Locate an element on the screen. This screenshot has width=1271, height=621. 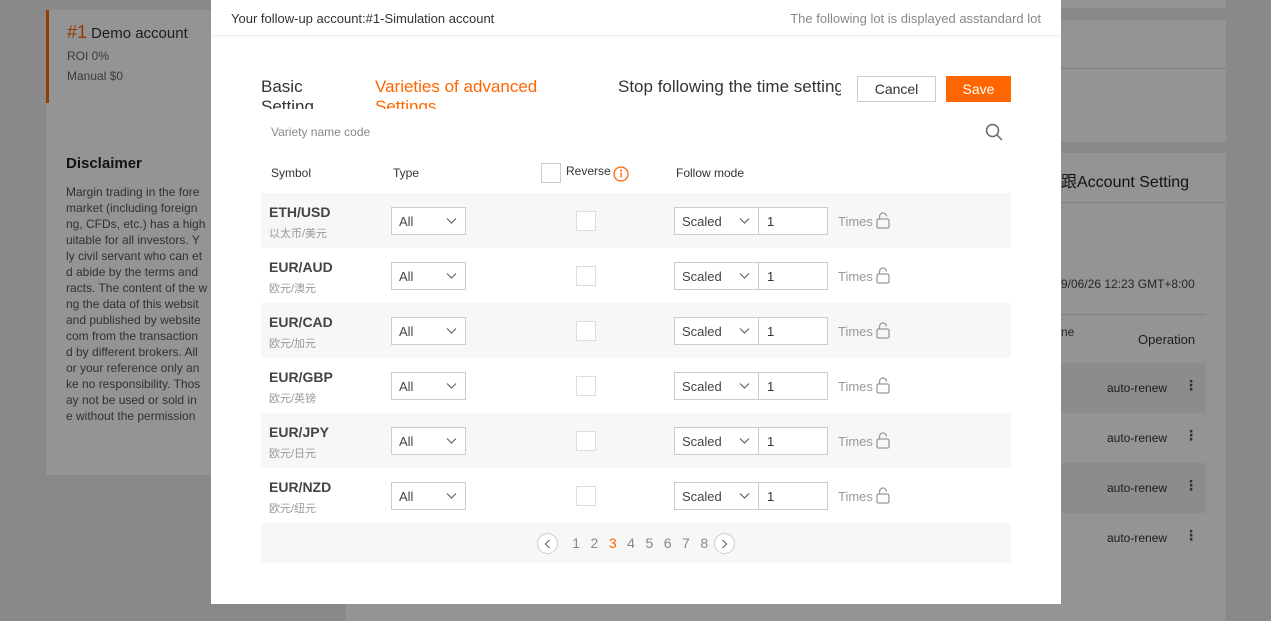
page-link: 5 is located at coordinates (649, 543).